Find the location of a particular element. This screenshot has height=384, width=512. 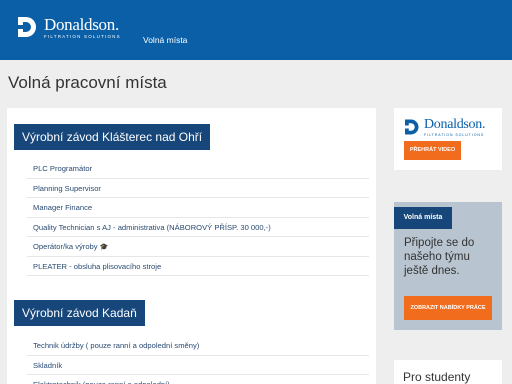

video-card-logo: Donaldson. FILTRATION SOLUTIONS is located at coordinates (443, 127).